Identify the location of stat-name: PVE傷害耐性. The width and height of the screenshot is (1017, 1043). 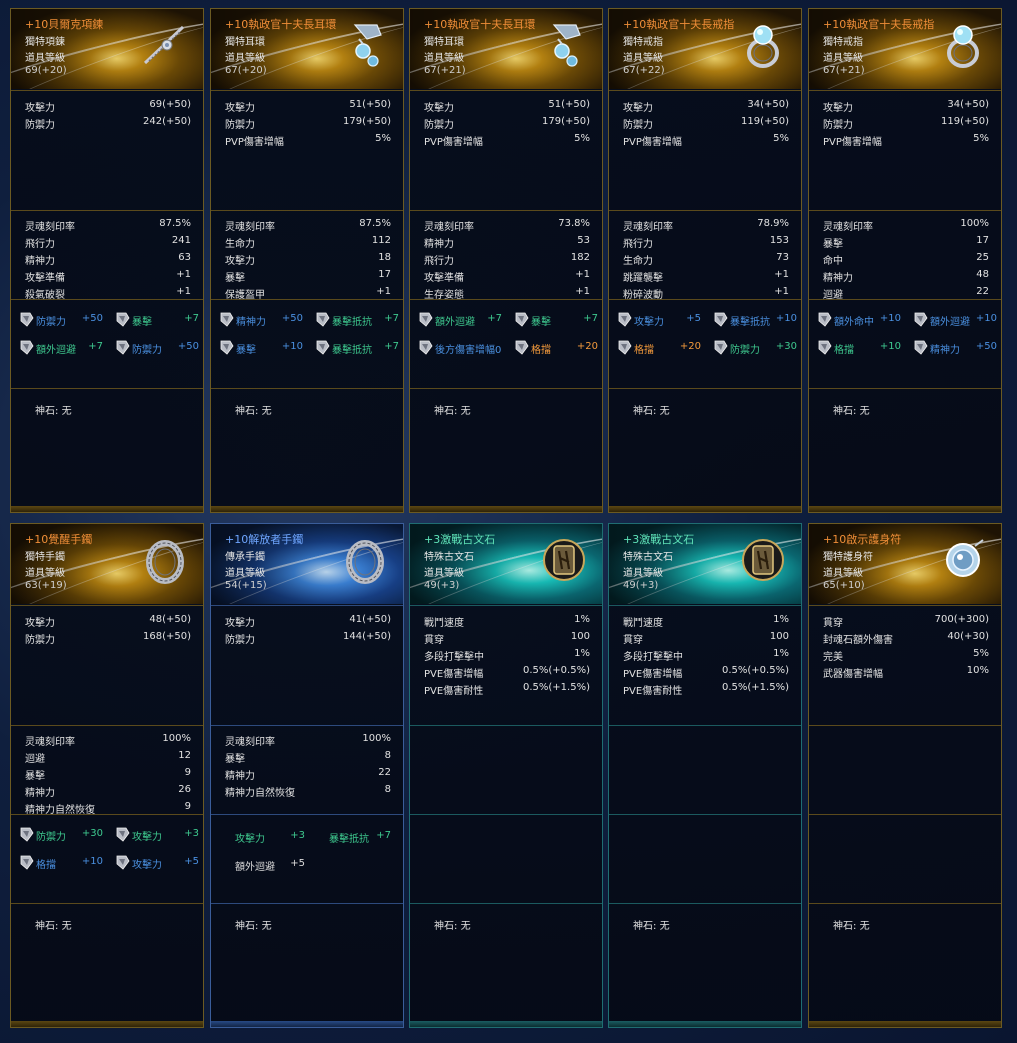
(653, 691).